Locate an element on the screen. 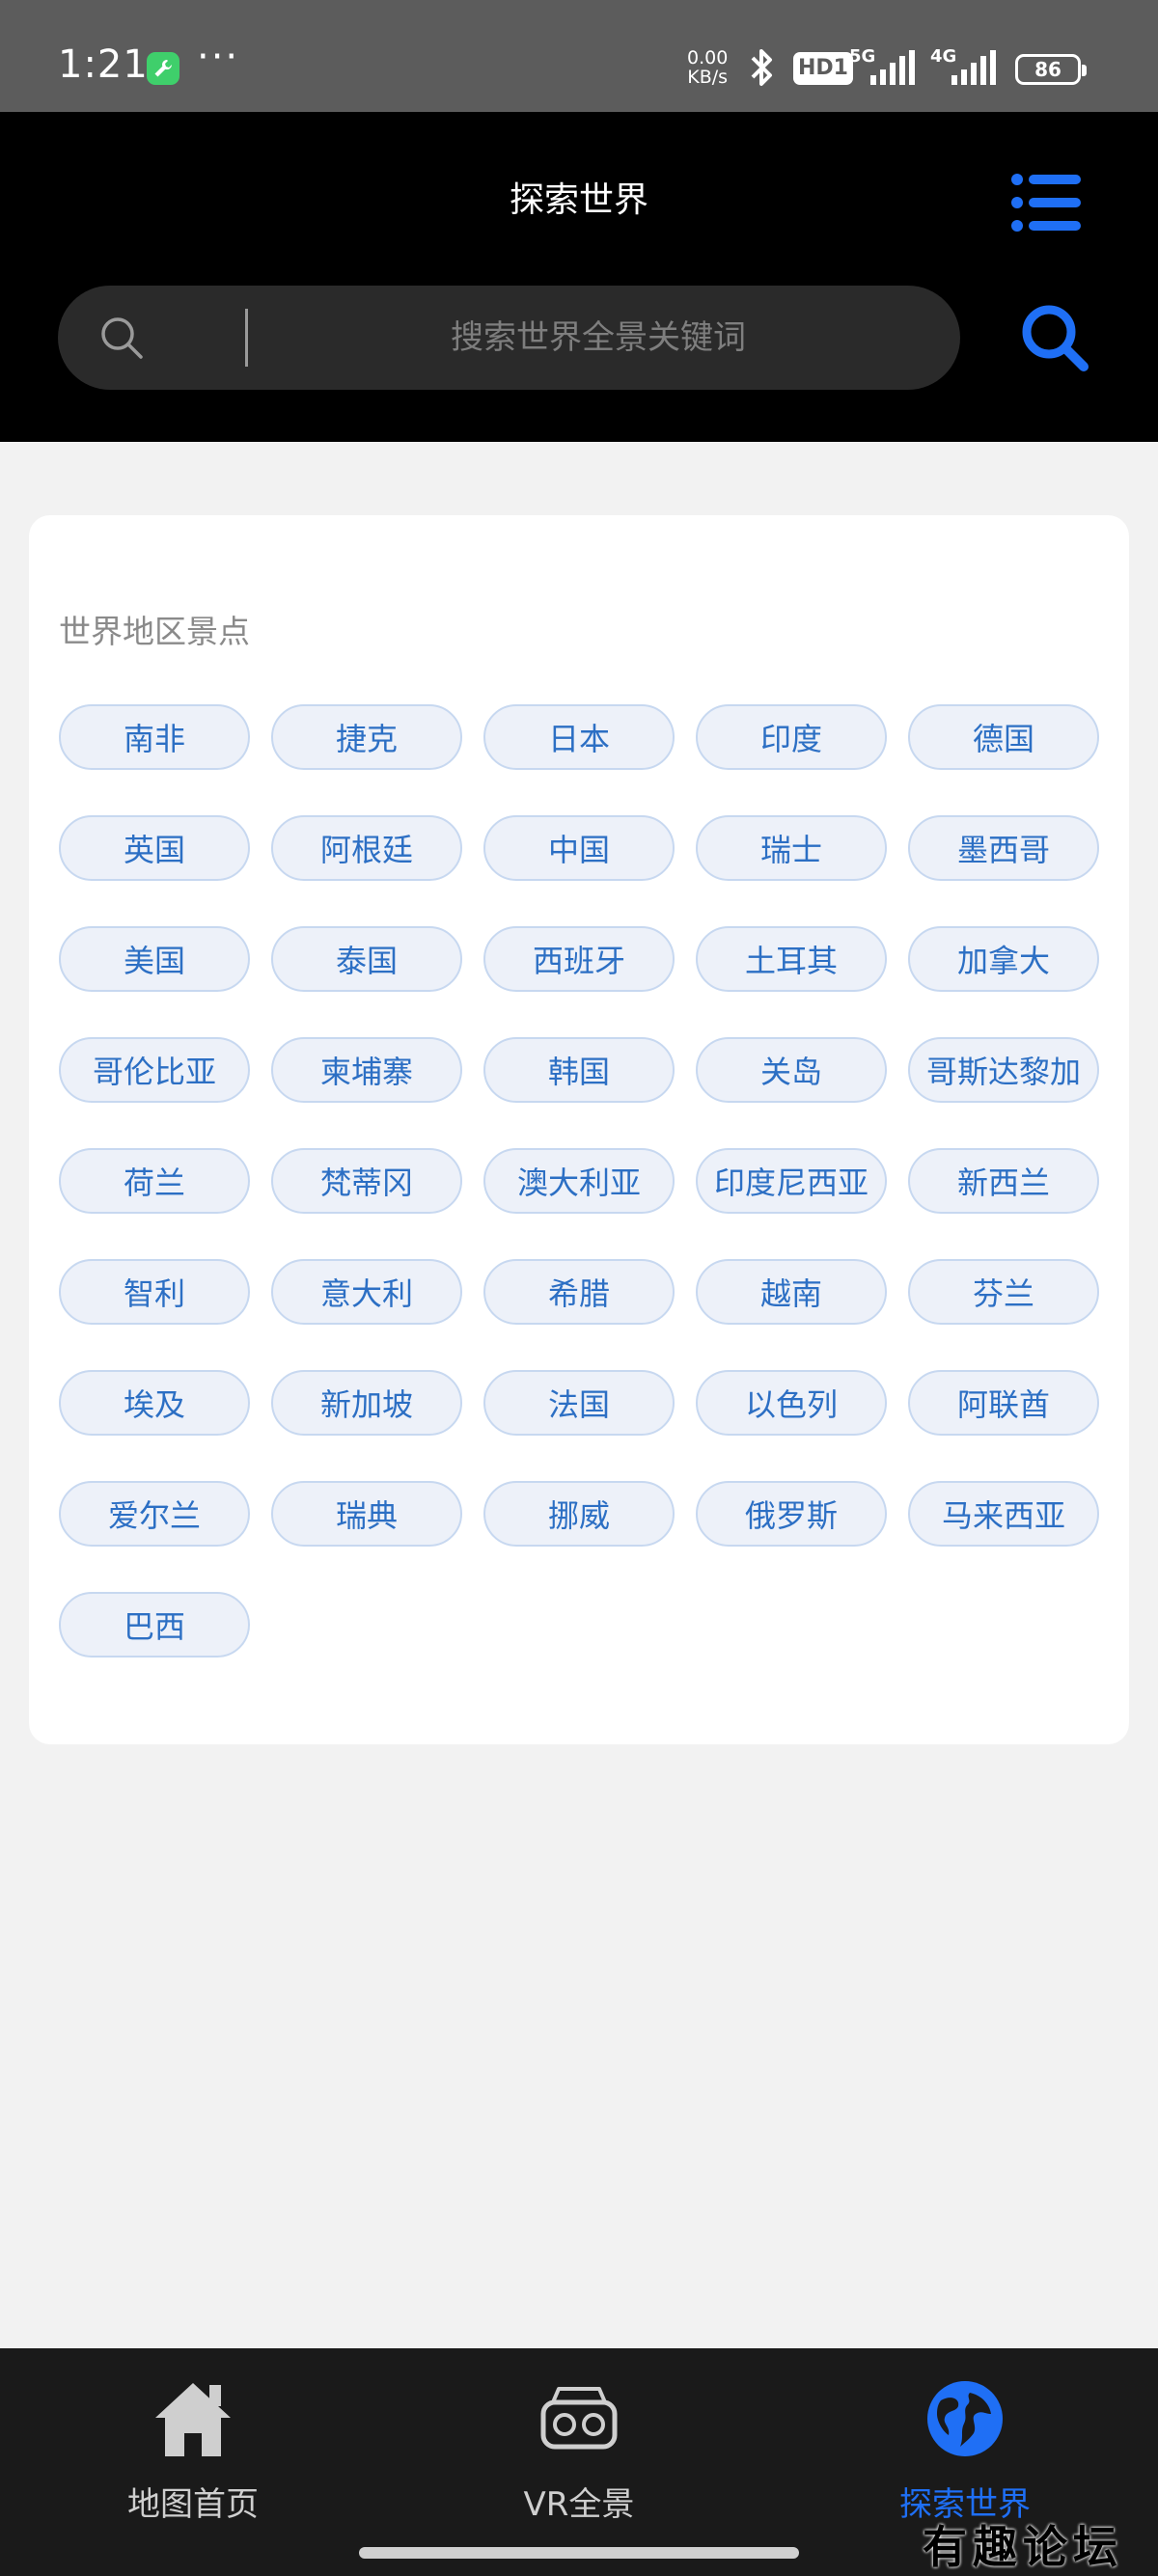 Image resolution: width=1158 pixels, height=2576 pixels. nav-item-map-home: 地图首页 is located at coordinates (193, 2440).